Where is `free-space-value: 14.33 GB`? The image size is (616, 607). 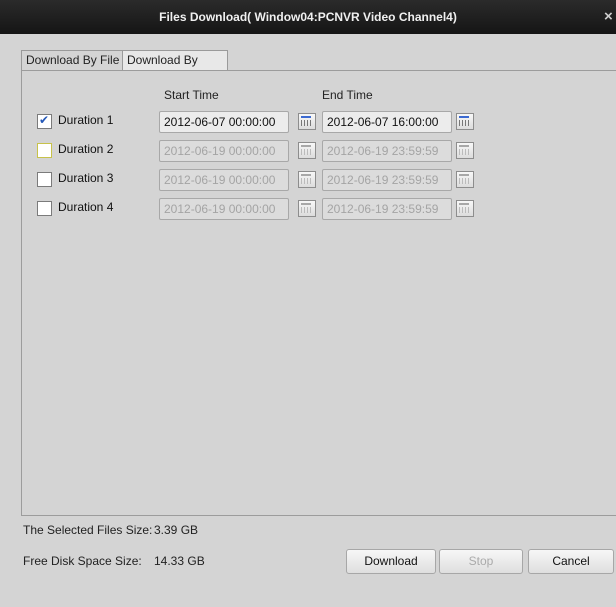 free-space-value: 14.33 GB is located at coordinates (179, 561).